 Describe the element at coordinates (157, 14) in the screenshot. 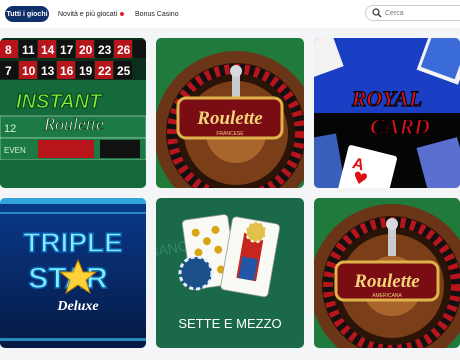

I see `tab-bonus-casino: Bonus Casino` at that location.